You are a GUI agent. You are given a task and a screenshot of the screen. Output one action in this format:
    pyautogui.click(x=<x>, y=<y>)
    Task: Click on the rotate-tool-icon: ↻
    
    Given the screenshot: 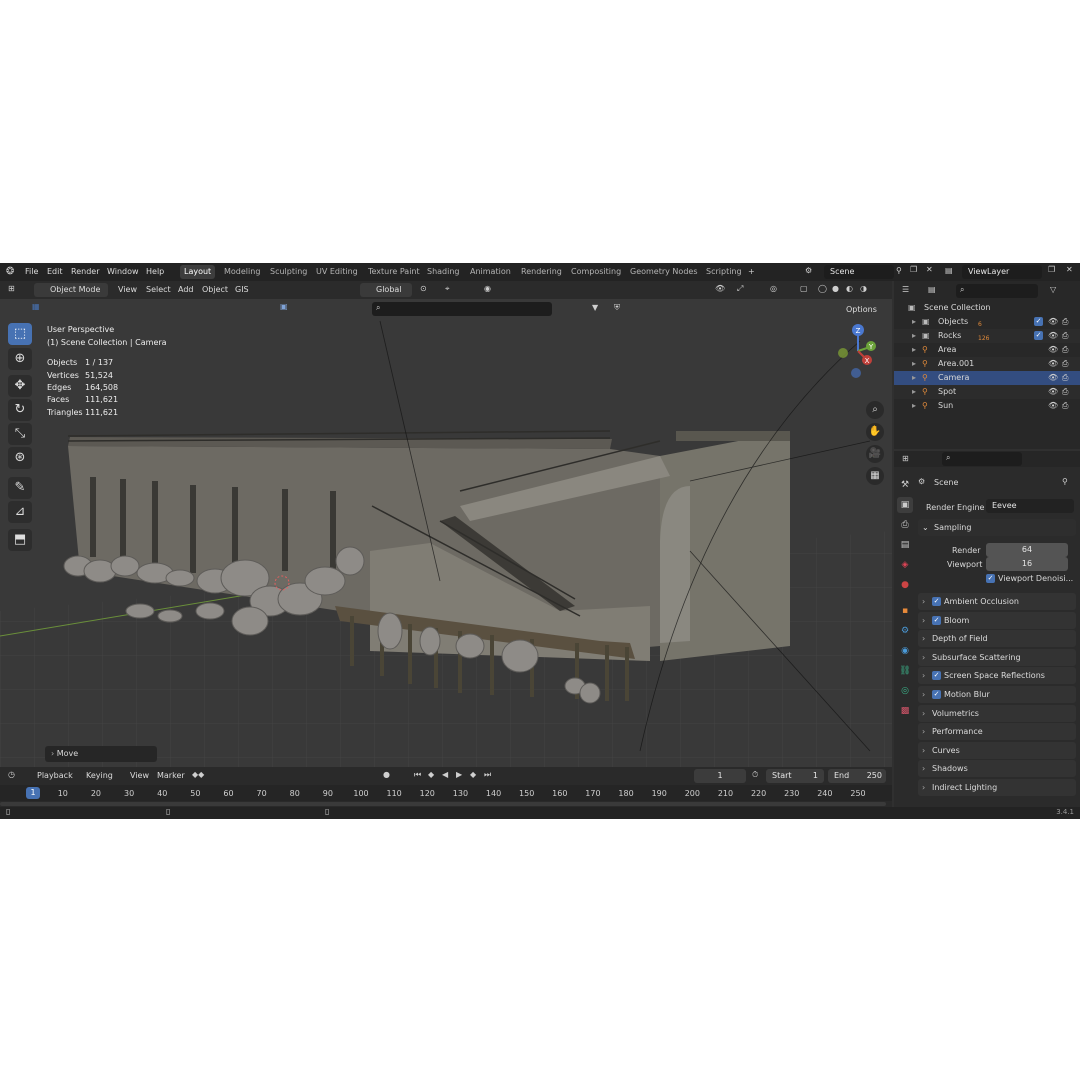 What is the action you would take?
    pyautogui.click(x=20, y=410)
    